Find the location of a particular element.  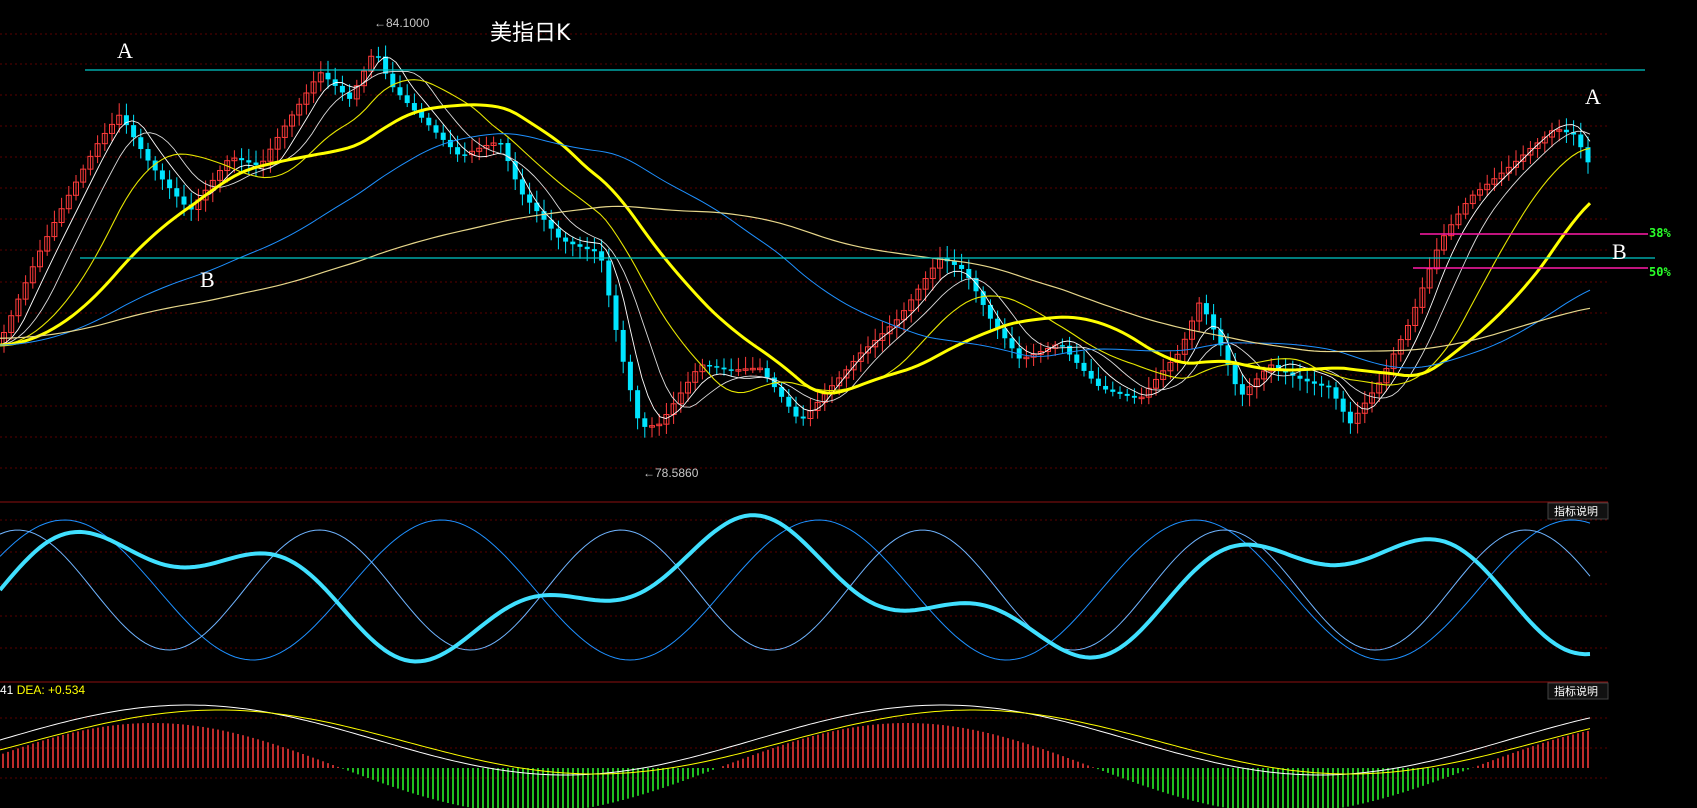

oscillator-mid-line is located at coordinates (795, 590).